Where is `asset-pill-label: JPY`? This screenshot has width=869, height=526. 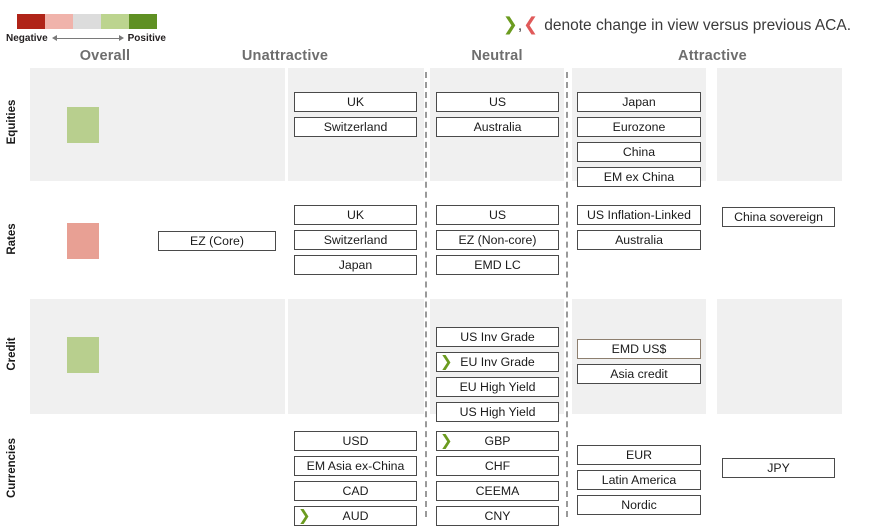 asset-pill-label: JPY is located at coordinates (778, 468).